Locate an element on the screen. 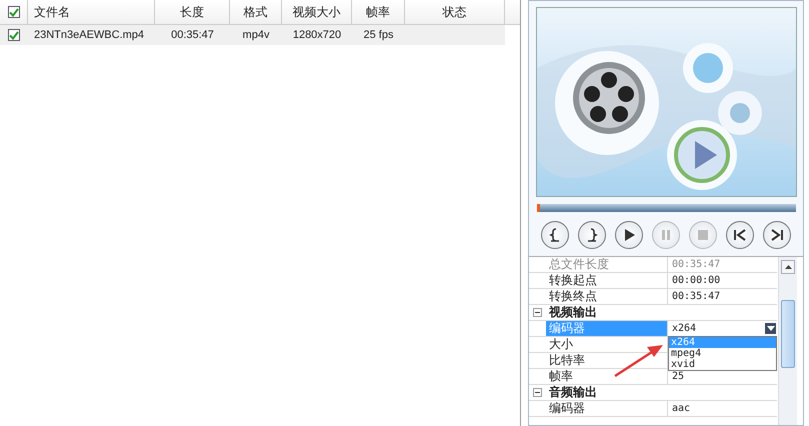  mark-in-button is located at coordinates (555, 235).